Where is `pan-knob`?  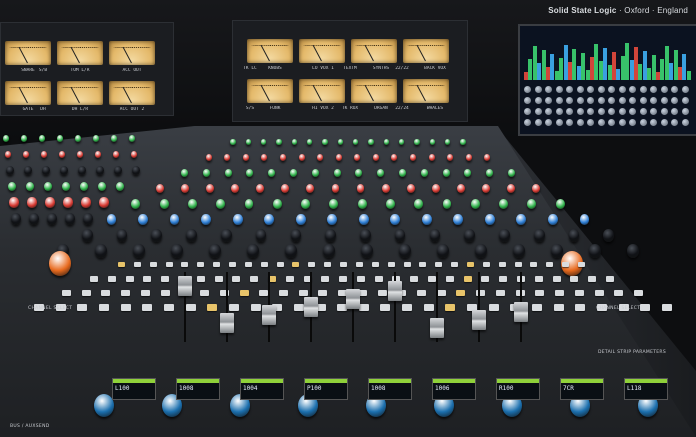 pan-knob is located at coordinates (584, 220).